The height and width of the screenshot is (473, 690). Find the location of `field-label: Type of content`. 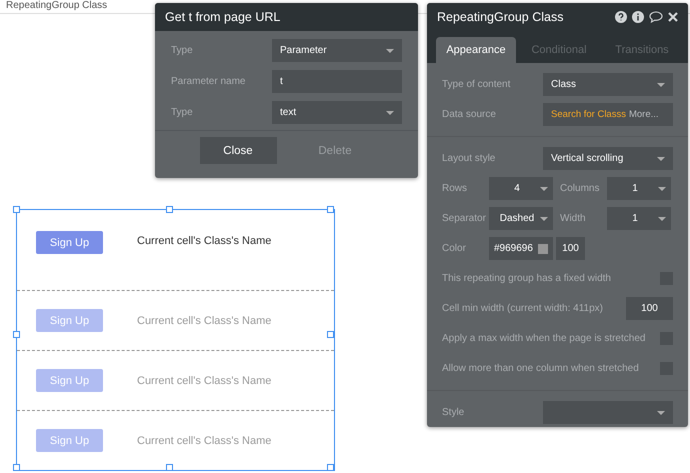

field-label: Type of content is located at coordinates (477, 84).